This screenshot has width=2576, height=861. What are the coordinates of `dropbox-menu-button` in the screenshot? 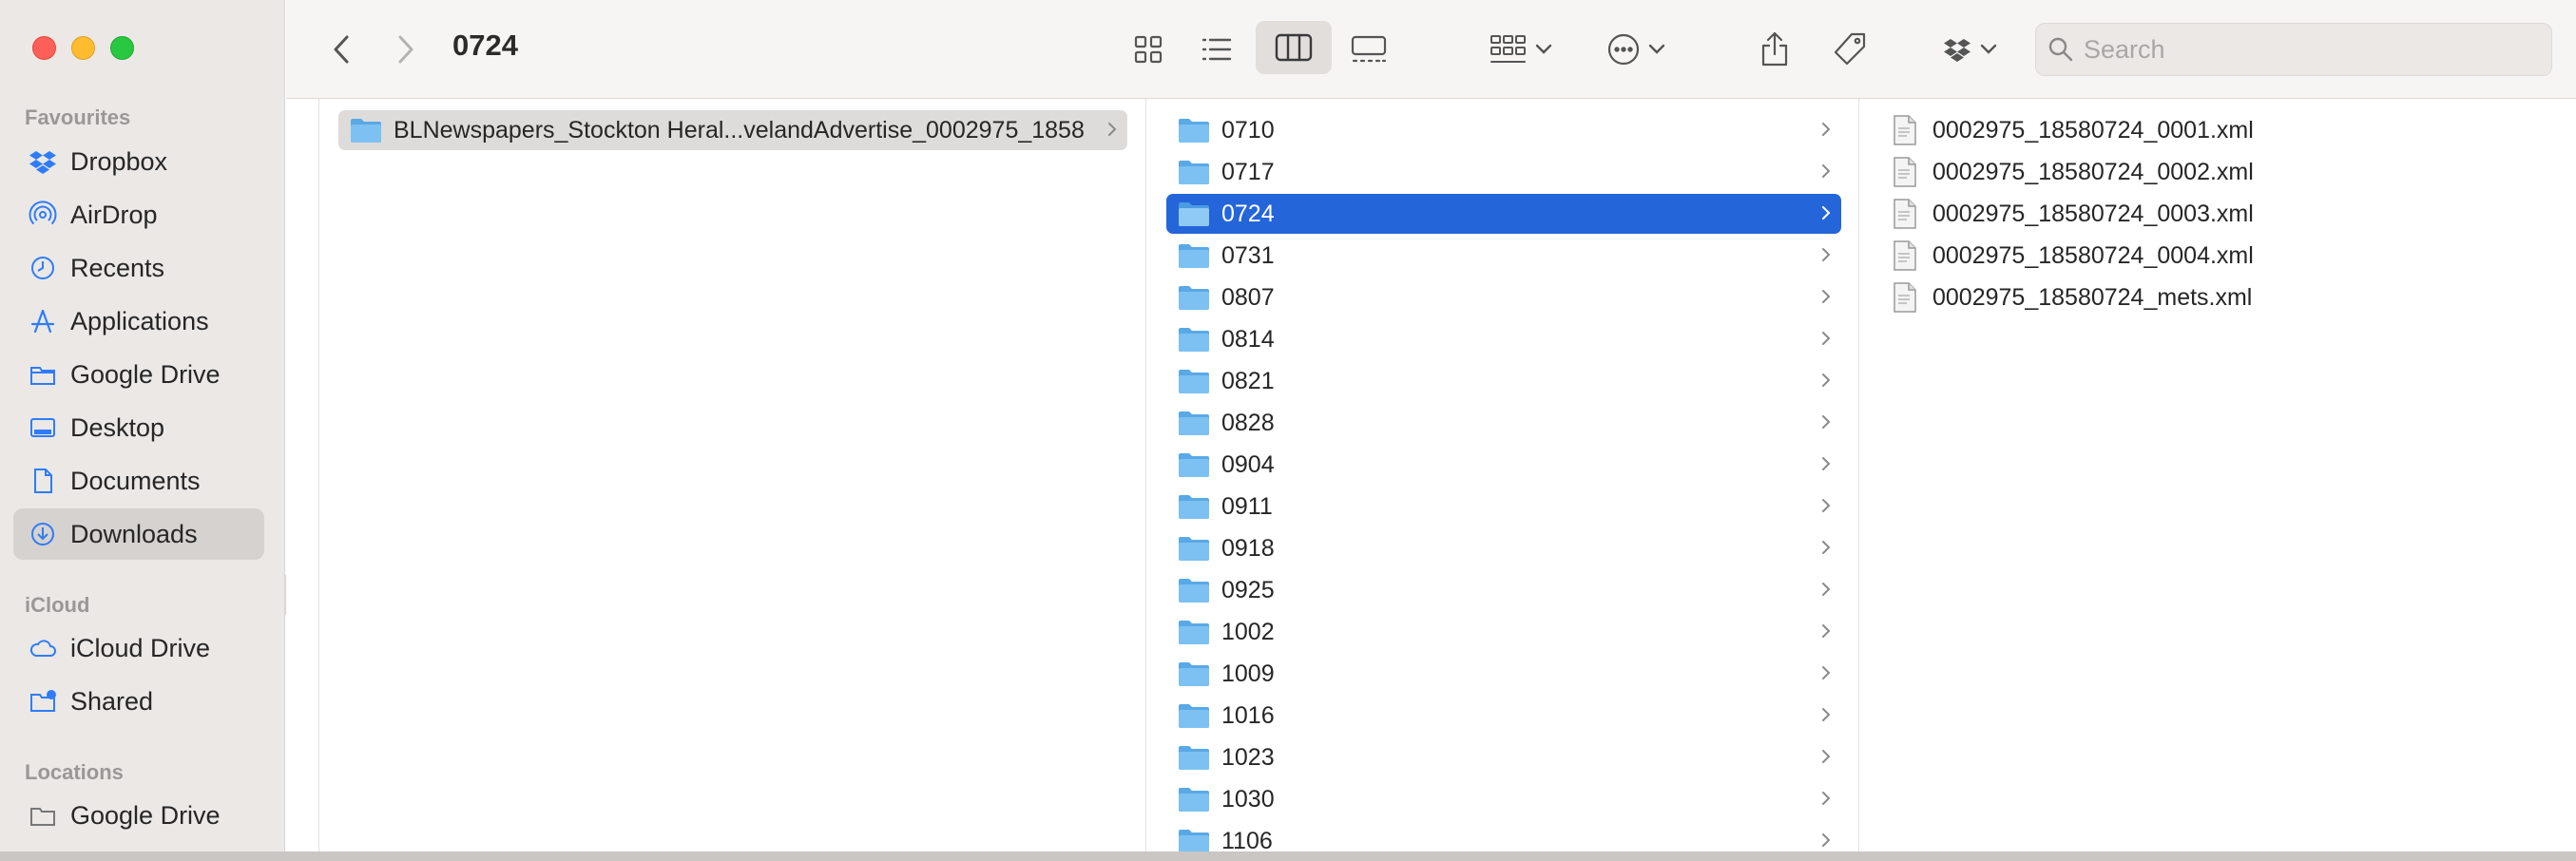 It's located at (1970, 49).